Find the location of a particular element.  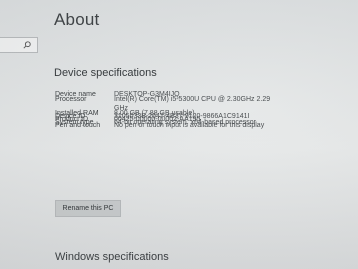

search-icon is located at coordinates (27, 45).